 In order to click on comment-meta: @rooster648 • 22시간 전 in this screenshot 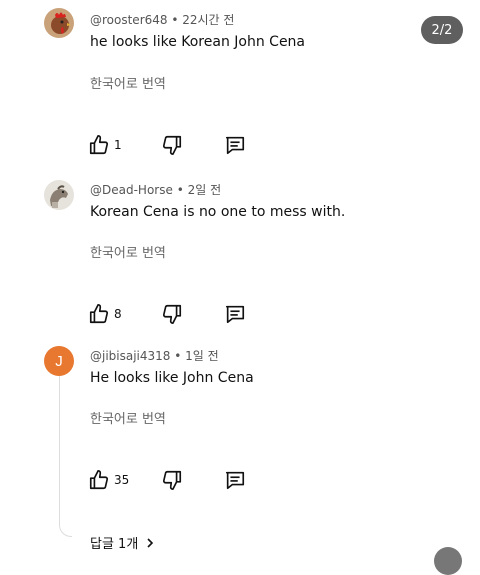, I will do `click(162, 19)`.